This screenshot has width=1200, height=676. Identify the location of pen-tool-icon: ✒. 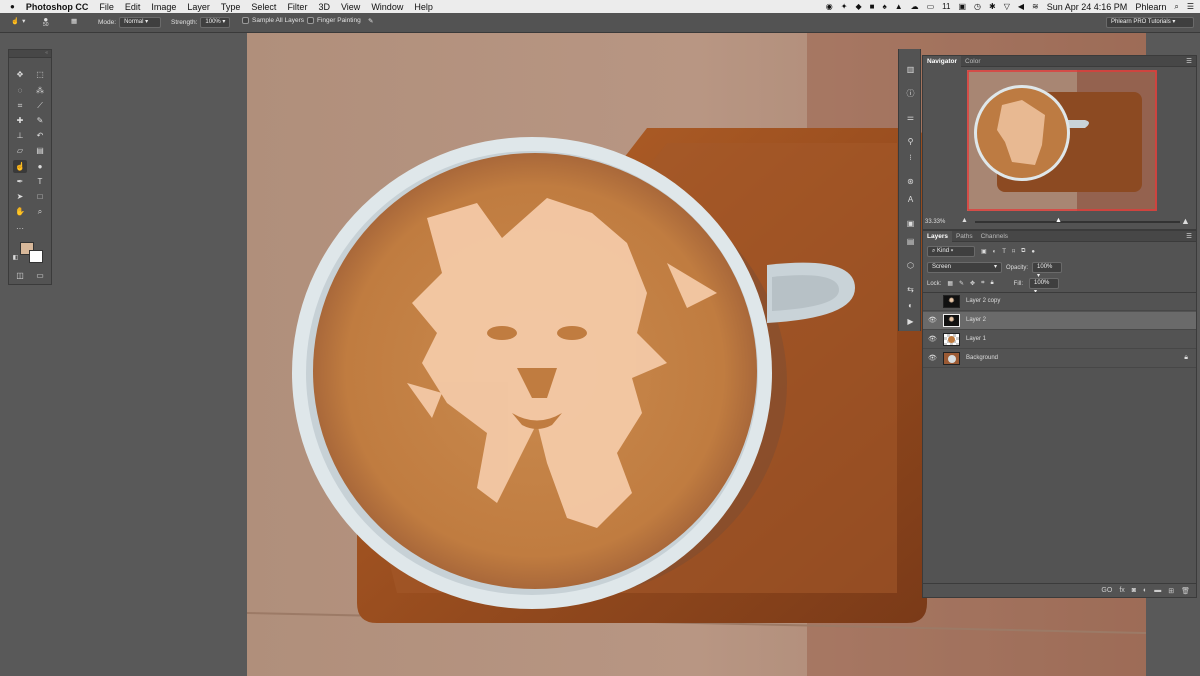
(20, 181).